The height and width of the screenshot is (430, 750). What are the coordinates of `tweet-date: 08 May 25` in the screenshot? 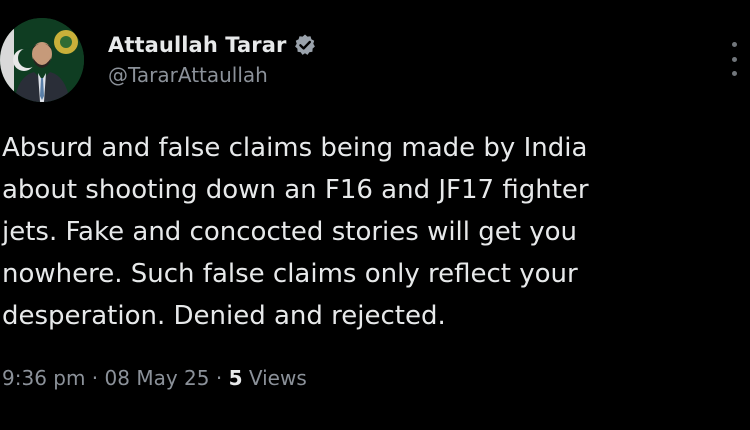 It's located at (157, 378).